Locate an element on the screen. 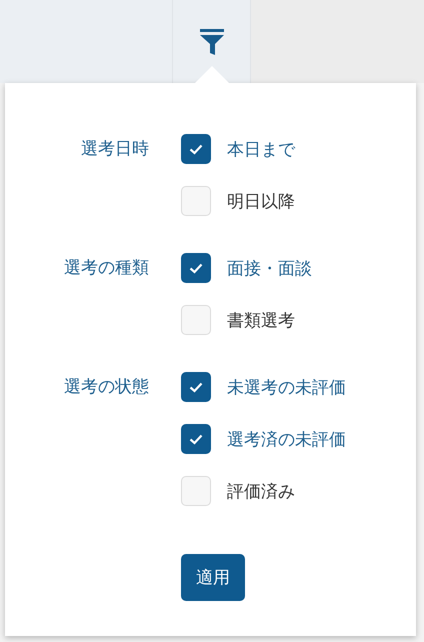 This screenshot has height=642, width=424. group-label: 選考の種類 is located at coordinates (106, 268).